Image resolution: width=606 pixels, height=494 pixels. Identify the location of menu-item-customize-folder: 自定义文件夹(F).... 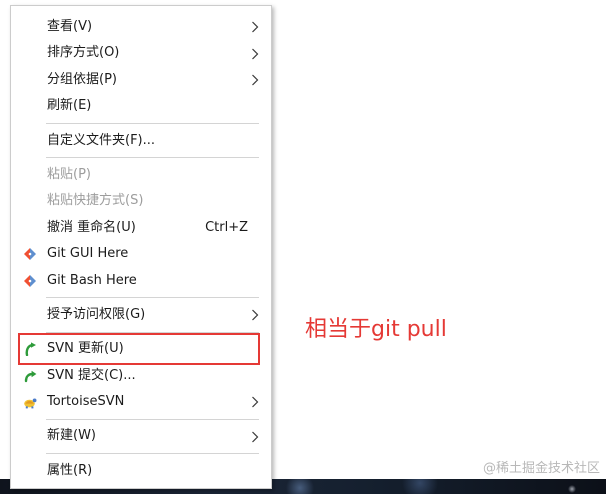
(141, 141).